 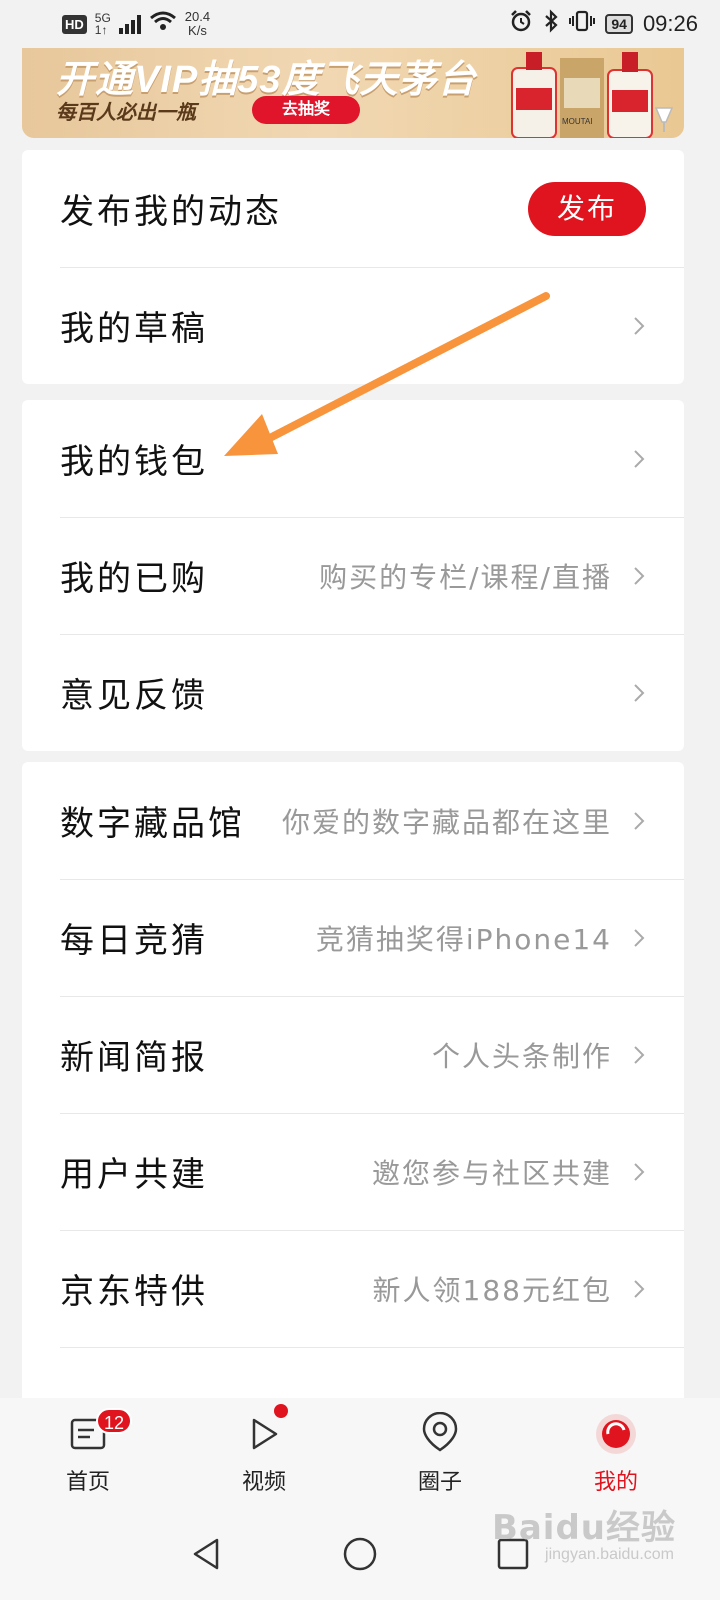 I want to click on mine-active-icon, so click(x=616, y=1434).